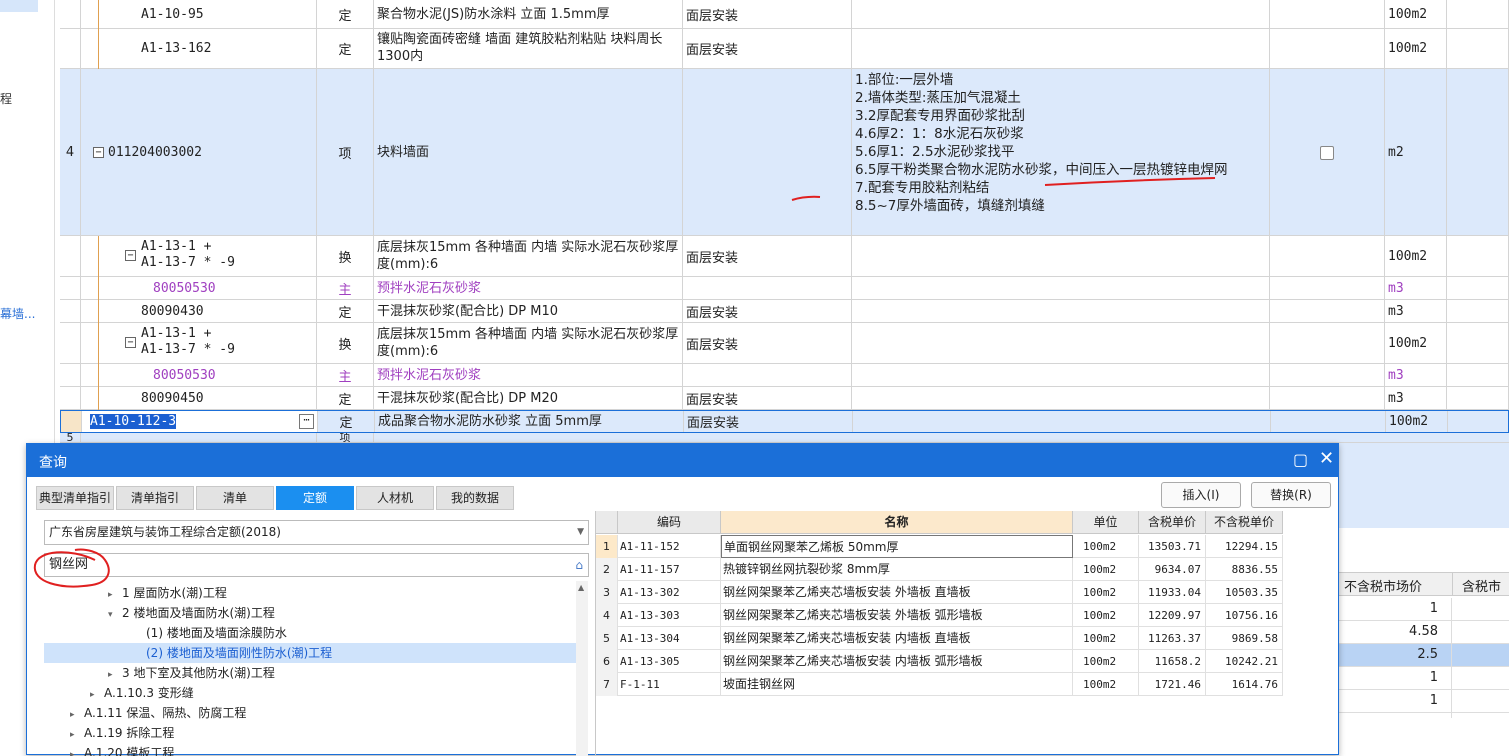 This screenshot has height=756, width=1509. I want to click on red-circle-mark, so click(71, 568).